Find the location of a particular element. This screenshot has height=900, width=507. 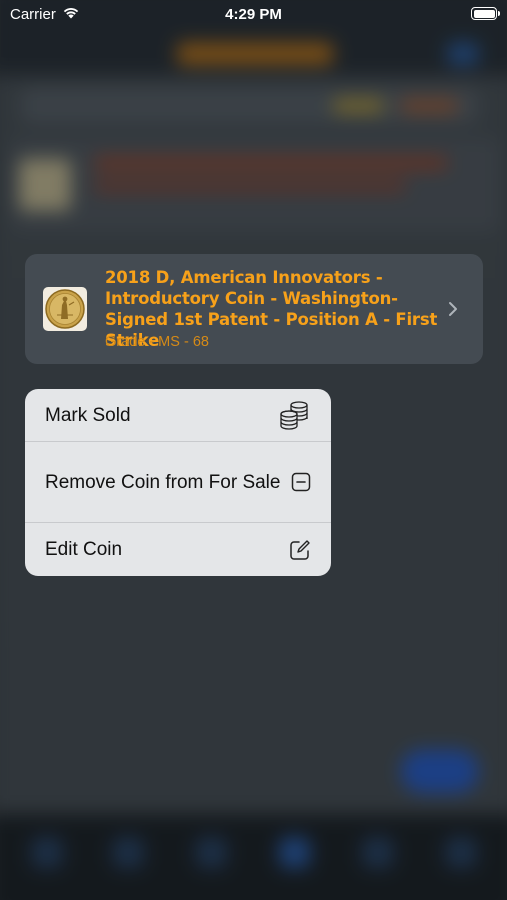

status-time: 4:29 PM is located at coordinates (253, 14).